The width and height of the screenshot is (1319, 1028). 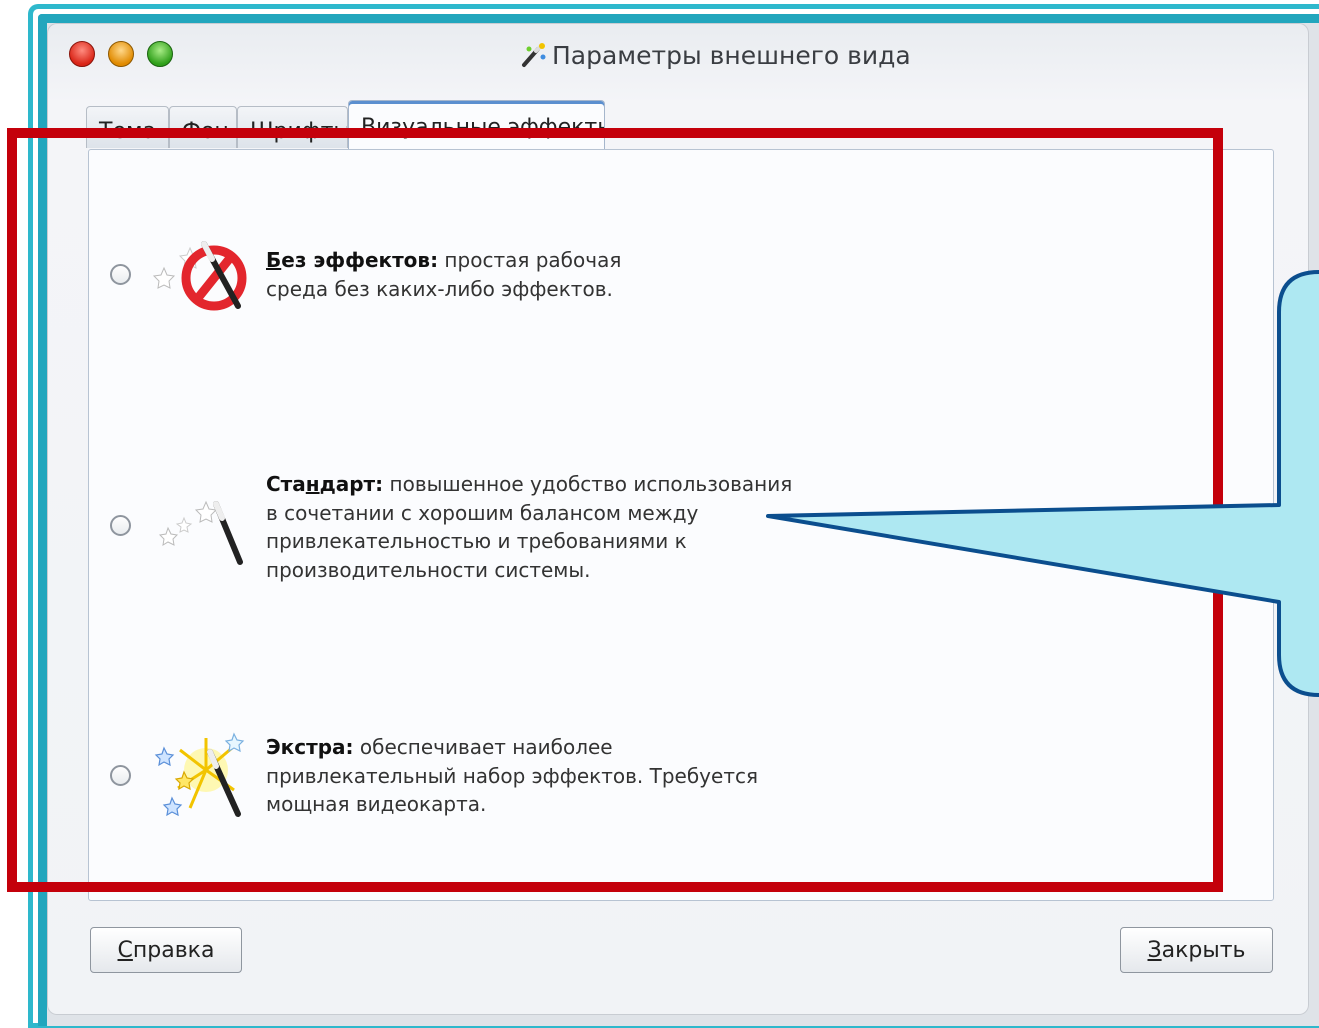 What do you see at coordinates (351, 484) in the screenshot?
I see `option-name: дарт:` at bounding box center [351, 484].